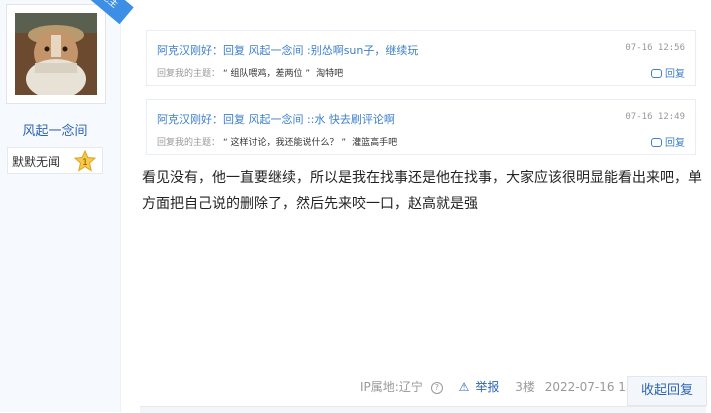 Image resolution: width=711 pixels, height=413 pixels. What do you see at coordinates (464, 387) in the screenshot?
I see `warning-icon: ⚠` at bounding box center [464, 387].